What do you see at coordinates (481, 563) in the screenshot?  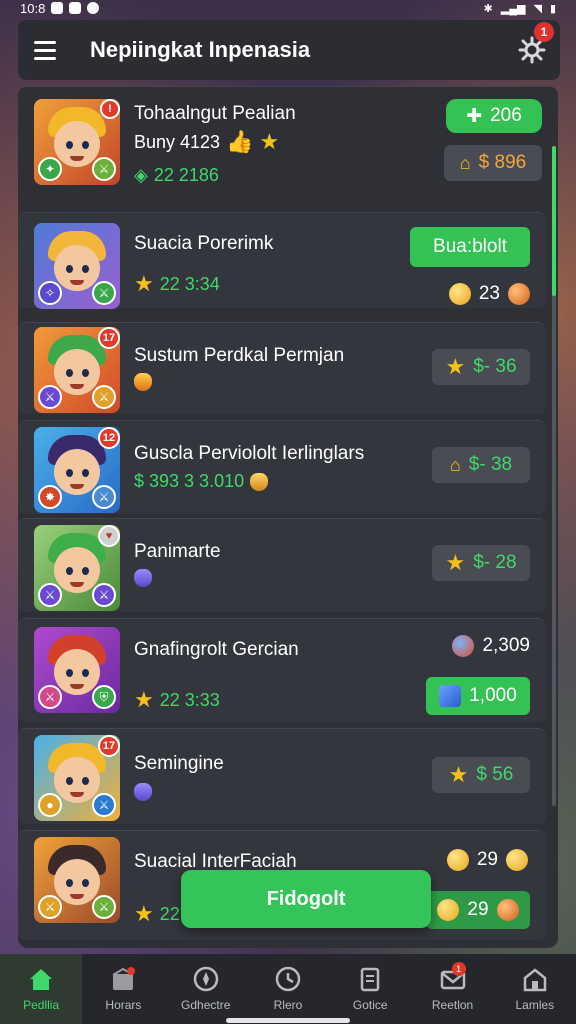 I see `price-badge: ★ $- 28` at bounding box center [481, 563].